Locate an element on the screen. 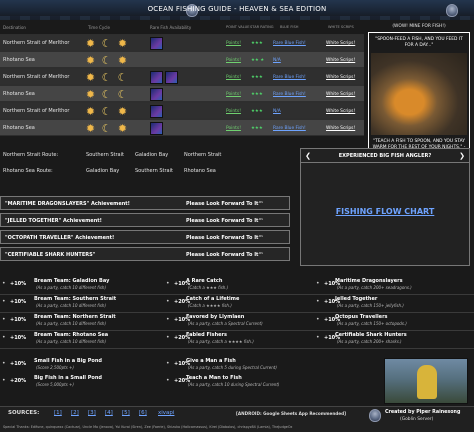 Image resolution: width=474 pixels, height=432 pixels. bonus-condition: (Score 2,500pts +) is located at coordinates (55, 367).